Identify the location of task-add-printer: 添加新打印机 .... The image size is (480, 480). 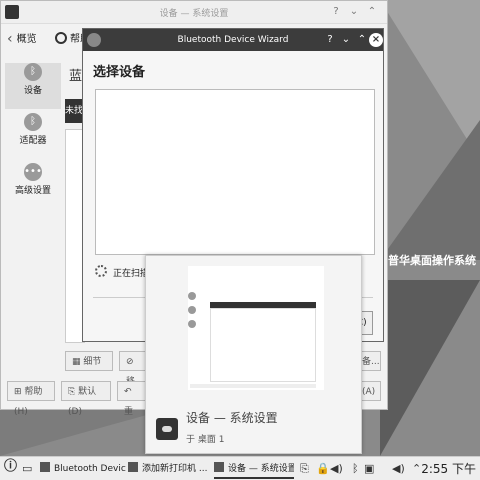
(169, 469).